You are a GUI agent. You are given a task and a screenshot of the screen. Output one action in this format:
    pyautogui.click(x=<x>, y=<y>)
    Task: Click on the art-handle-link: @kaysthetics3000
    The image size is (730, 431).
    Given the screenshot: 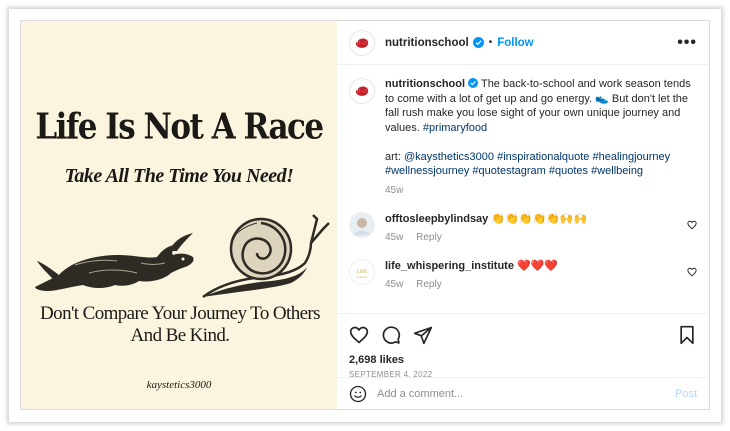 What is the action you would take?
    pyautogui.click(x=449, y=157)
    